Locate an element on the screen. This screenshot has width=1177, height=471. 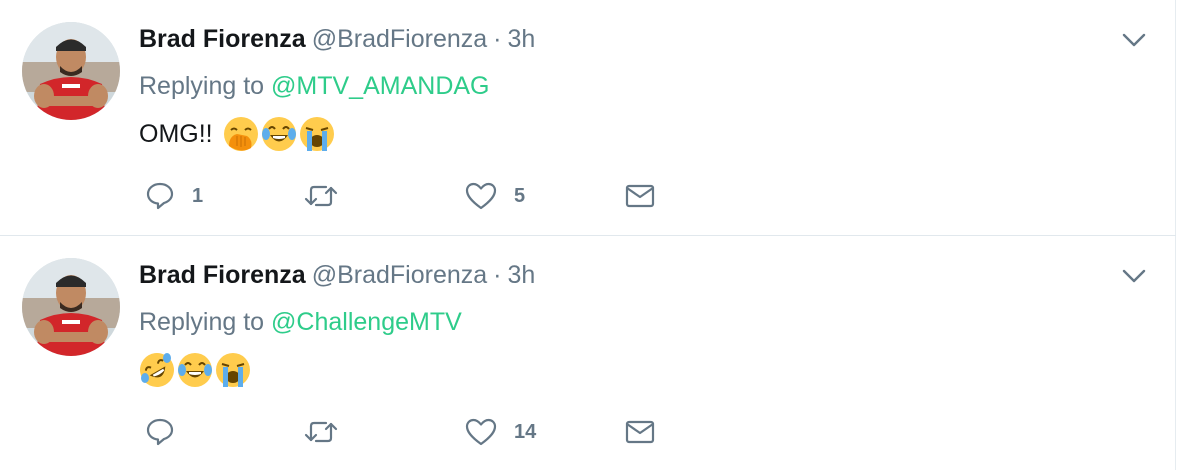
like-button: 14 is located at coordinates (500, 432).